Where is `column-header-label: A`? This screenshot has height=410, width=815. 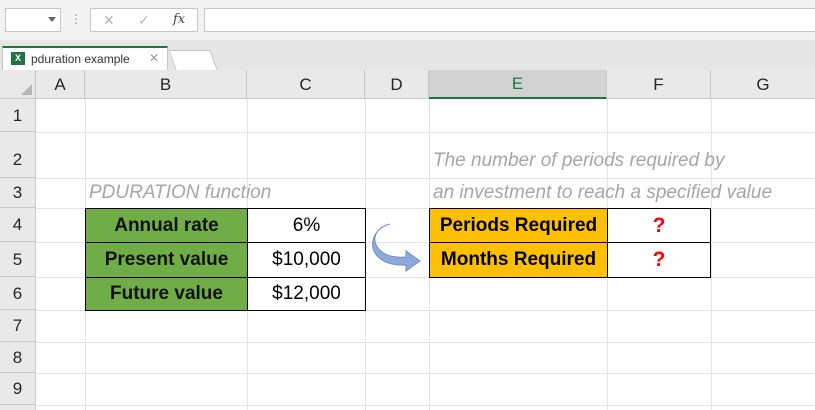 column-header-label: A is located at coordinates (60, 84).